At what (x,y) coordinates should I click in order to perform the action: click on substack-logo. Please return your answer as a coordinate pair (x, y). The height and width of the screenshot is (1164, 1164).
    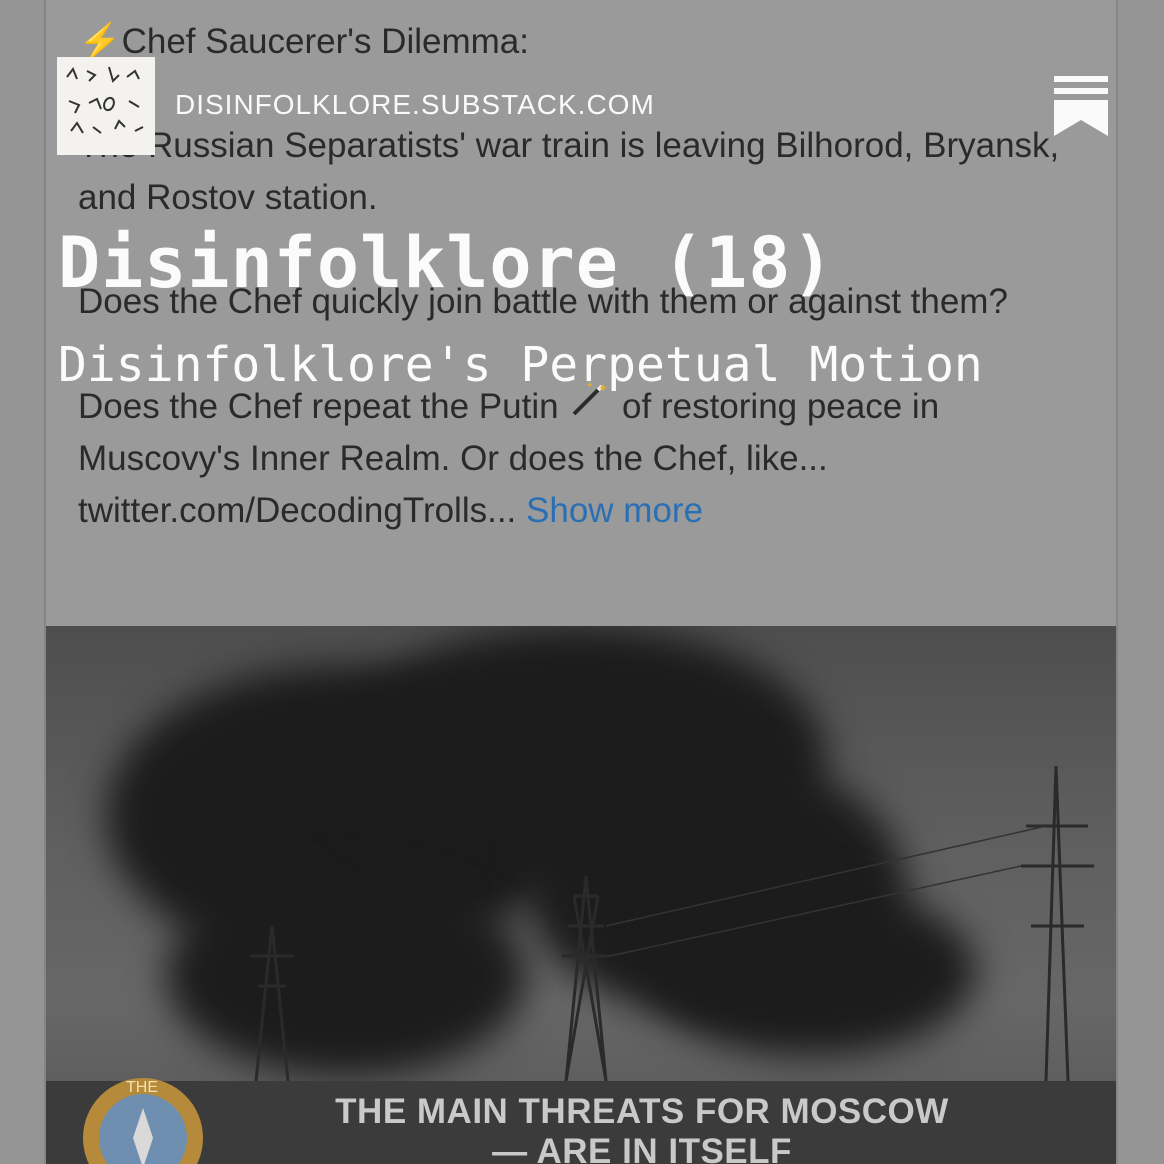
    Looking at the image, I should click on (106, 106).